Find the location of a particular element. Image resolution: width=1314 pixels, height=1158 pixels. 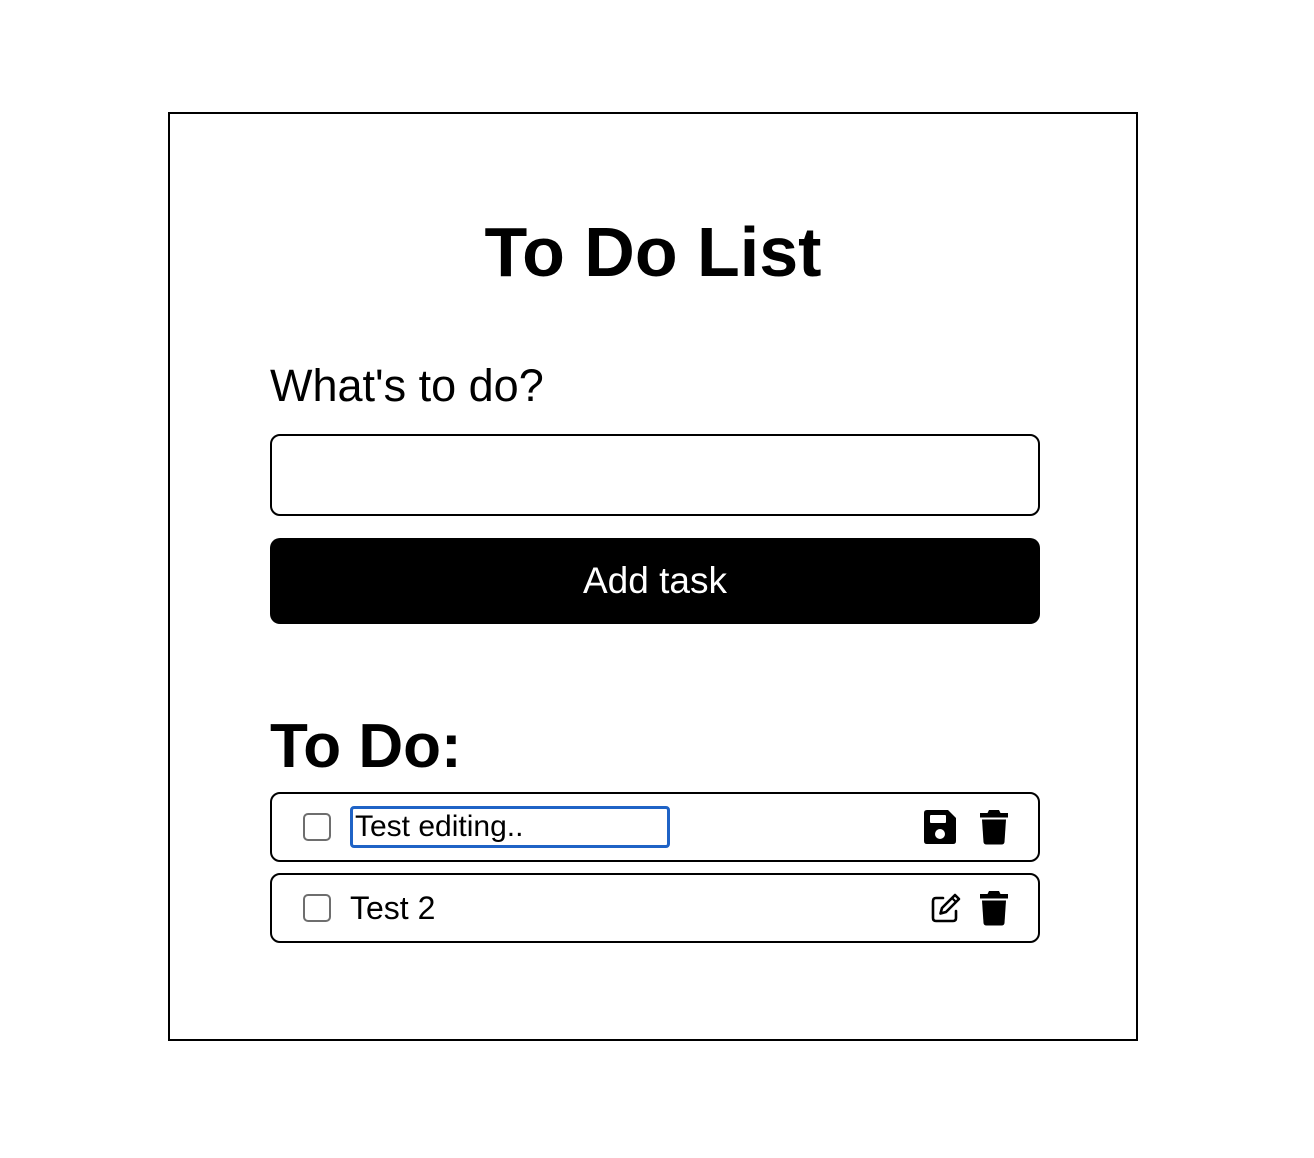

task-item: Test 2 is located at coordinates (655, 908).